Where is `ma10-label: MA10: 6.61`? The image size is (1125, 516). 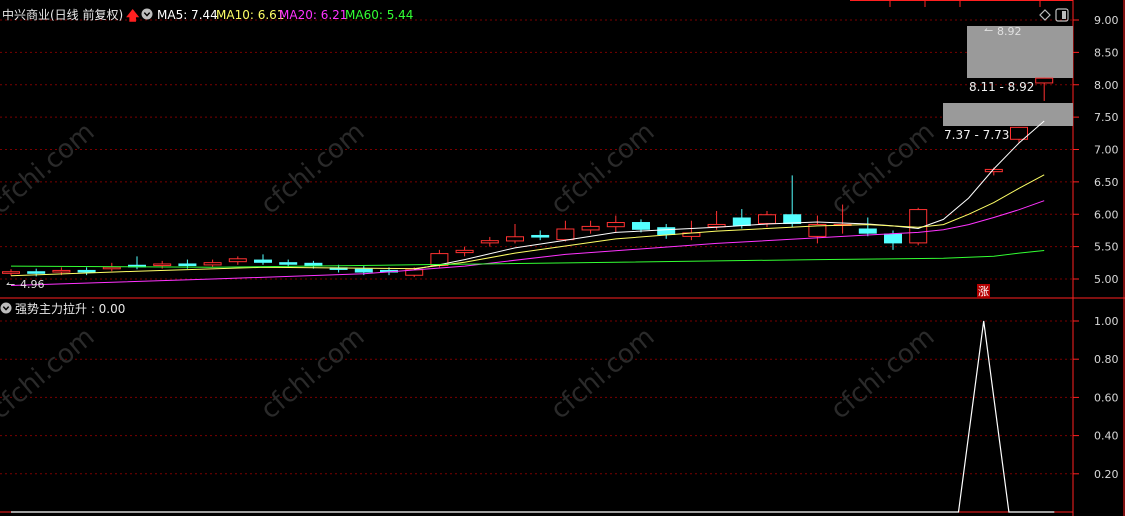 ma10-label: MA10: 6.61 is located at coordinates (250, 15).